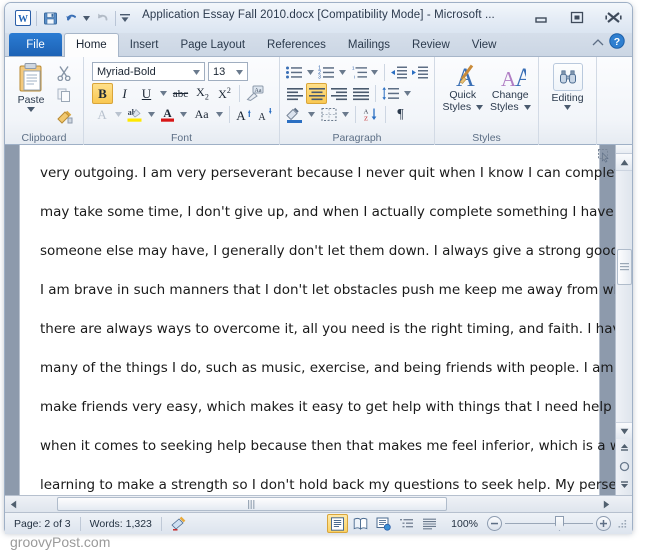 This screenshot has width=650, height=554. Describe the element at coordinates (400, 114) in the screenshot. I see `show-paragraph-marks-icon: ¶` at that location.